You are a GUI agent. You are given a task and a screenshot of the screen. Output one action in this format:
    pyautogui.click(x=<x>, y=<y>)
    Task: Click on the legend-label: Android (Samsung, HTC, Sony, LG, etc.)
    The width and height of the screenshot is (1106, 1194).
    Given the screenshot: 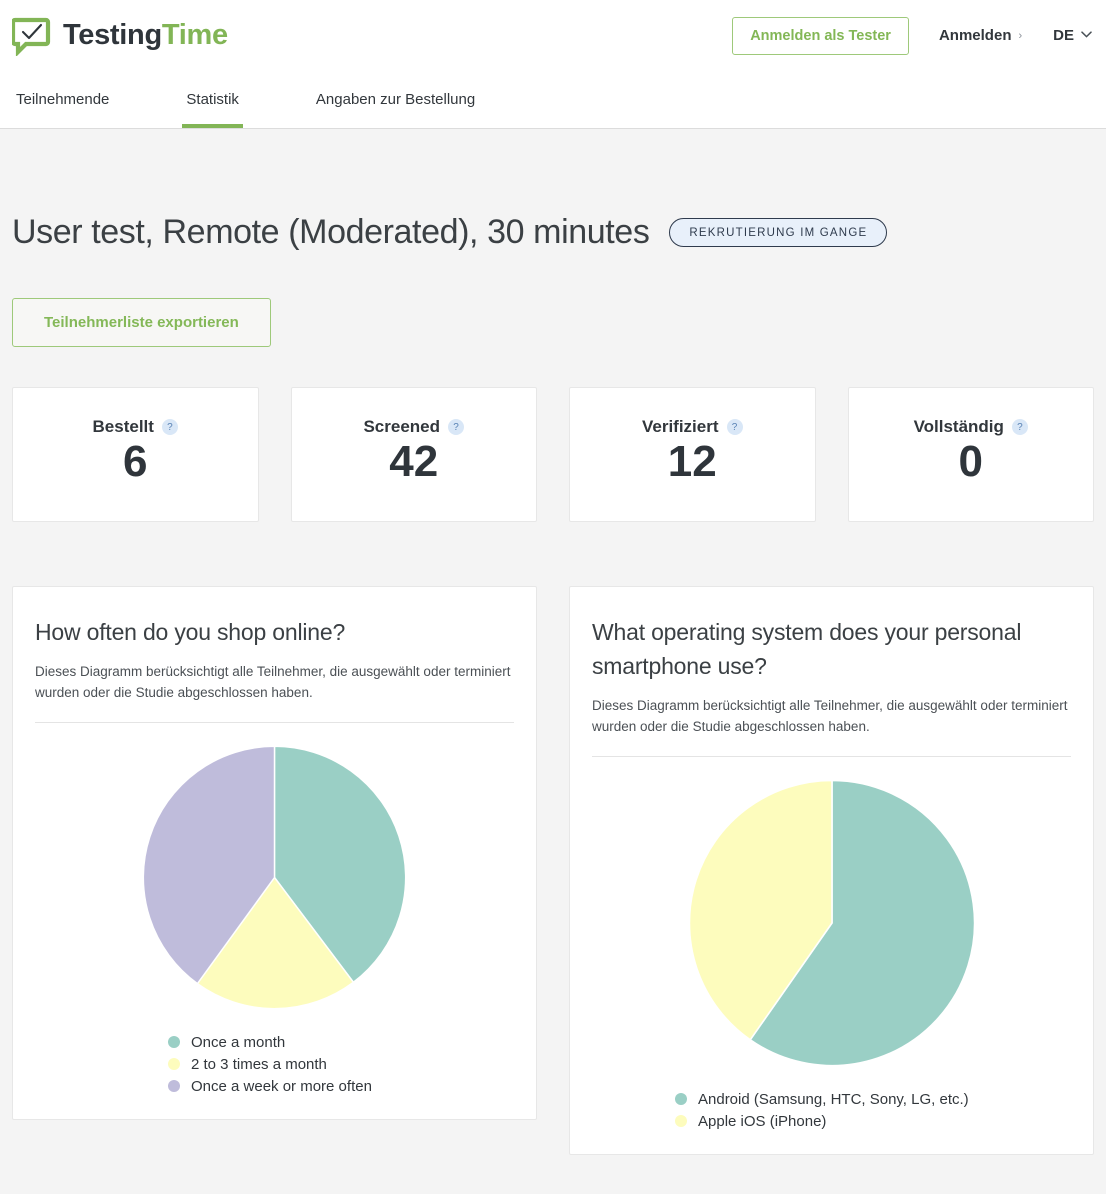 What is the action you would take?
    pyautogui.click(x=833, y=1099)
    